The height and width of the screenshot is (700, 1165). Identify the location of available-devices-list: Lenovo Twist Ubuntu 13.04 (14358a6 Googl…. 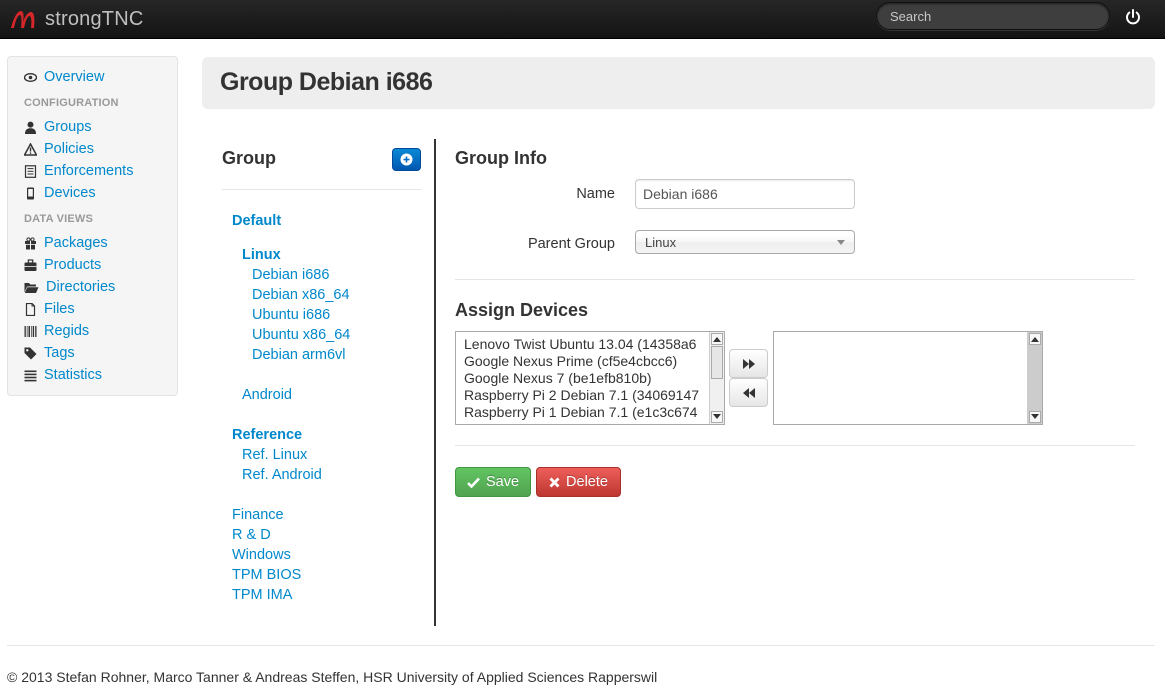
(590, 378).